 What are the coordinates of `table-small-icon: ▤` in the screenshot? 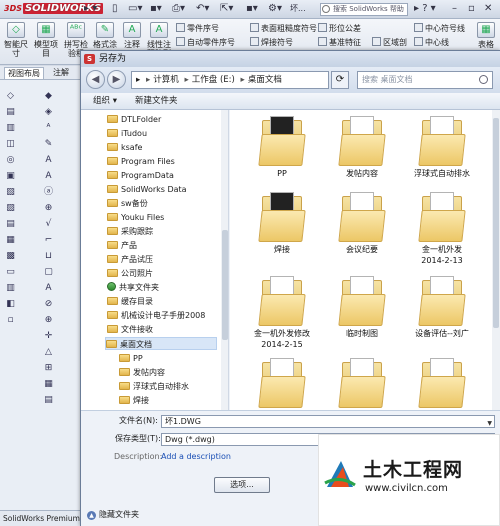 It's located at (48, 400).